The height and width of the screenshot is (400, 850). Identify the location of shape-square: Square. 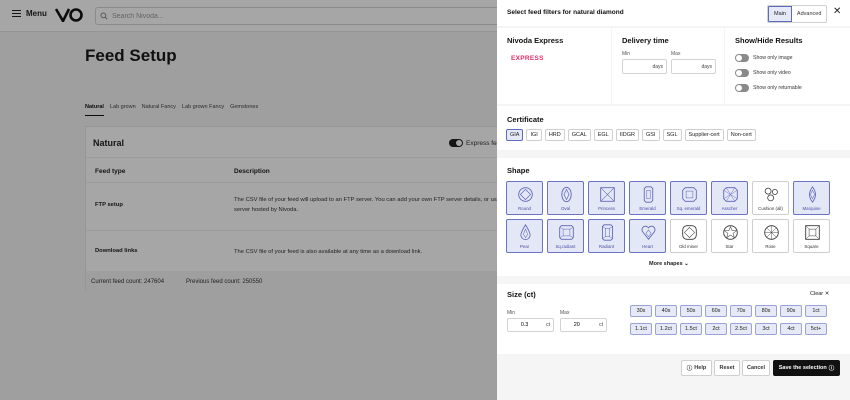
(811, 236).